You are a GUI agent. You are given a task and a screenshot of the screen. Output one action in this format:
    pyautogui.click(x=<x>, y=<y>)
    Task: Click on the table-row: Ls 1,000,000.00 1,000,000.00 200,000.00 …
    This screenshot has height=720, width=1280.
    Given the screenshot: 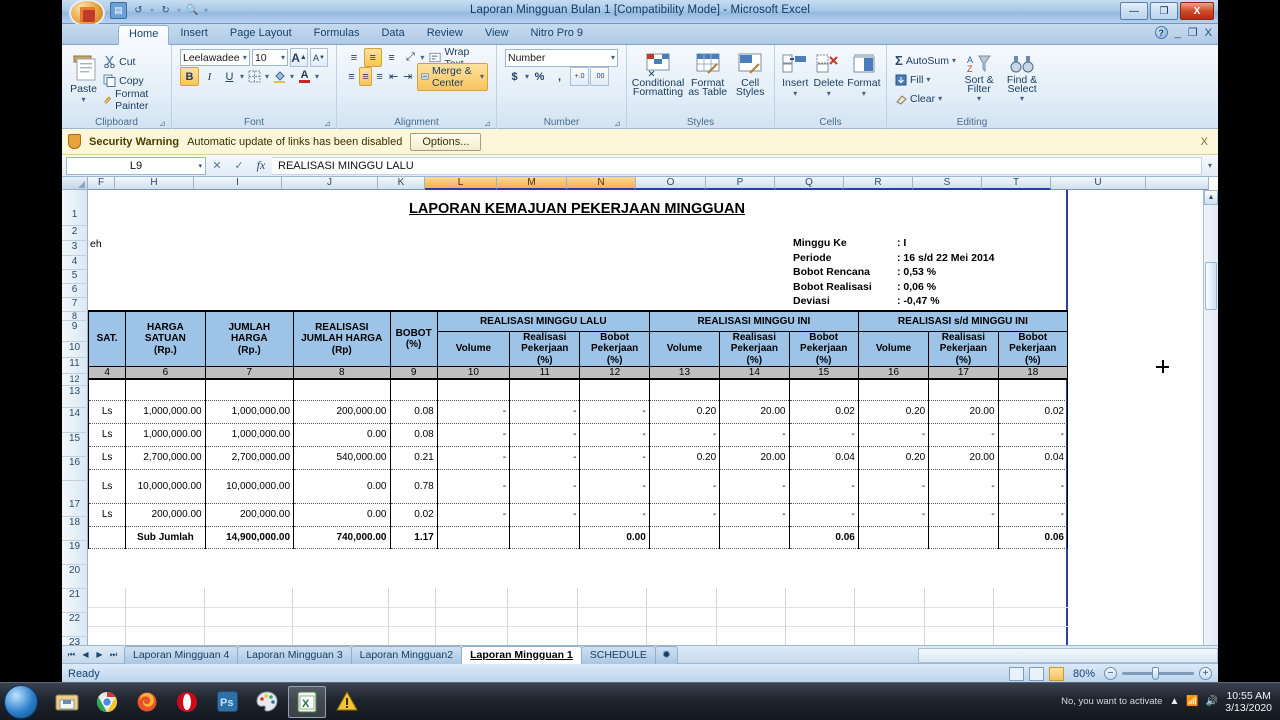 What is the action you would take?
    pyautogui.click(x=578, y=412)
    